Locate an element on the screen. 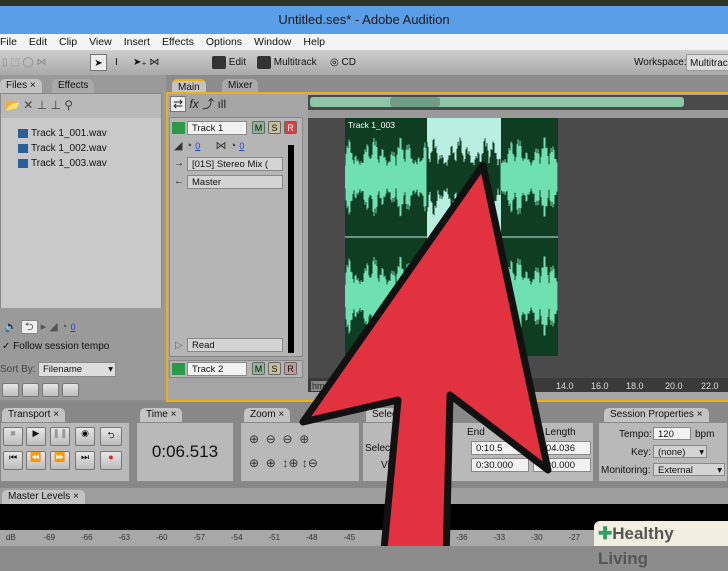 The height and width of the screenshot is (571, 728). workspace-dropdown: Multitrack is located at coordinates (707, 62).